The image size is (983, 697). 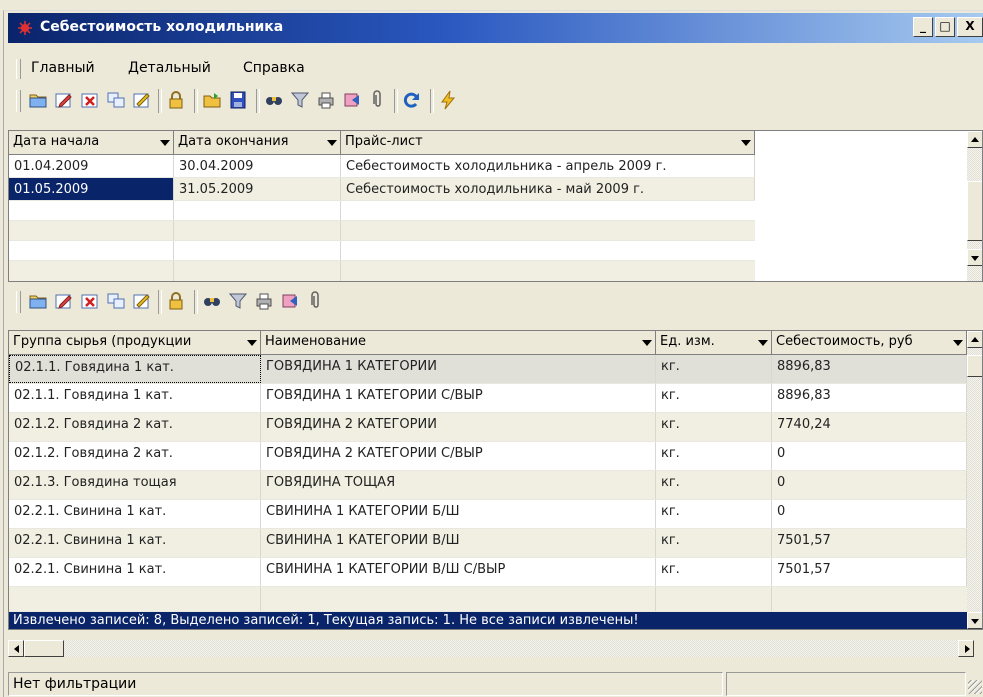 What do you see at coordinates (91, 143) in the screenshot?
I see `column-header-start-date: Дата начала` at bounding box center [91, 143].